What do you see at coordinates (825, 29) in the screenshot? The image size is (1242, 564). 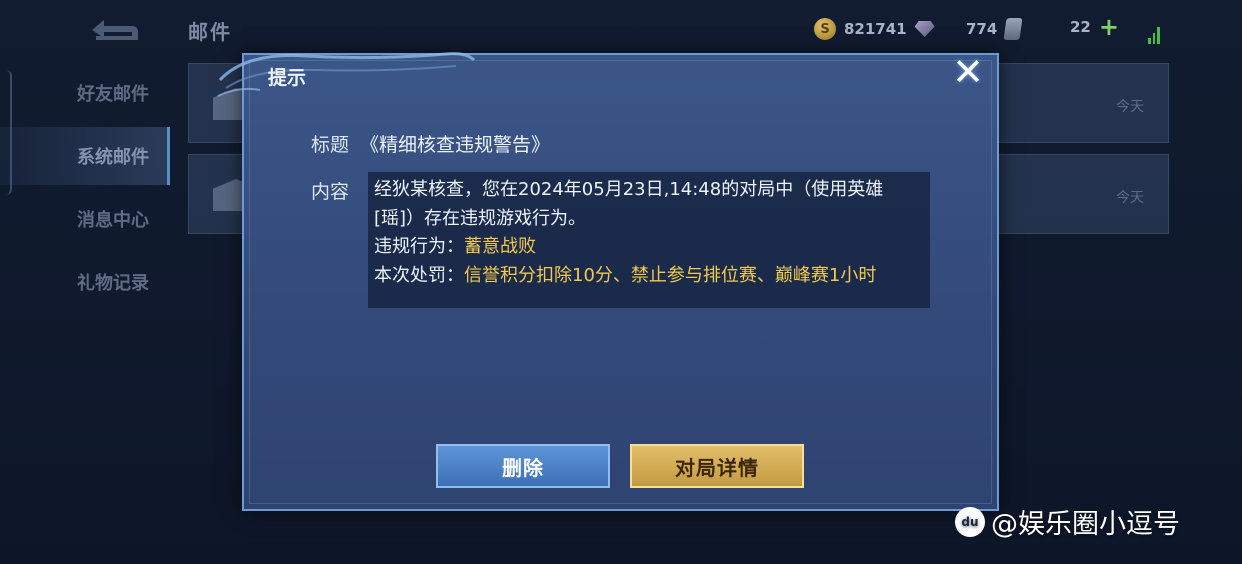 I see `coin-icon: S` at bounding box center [825, 29].